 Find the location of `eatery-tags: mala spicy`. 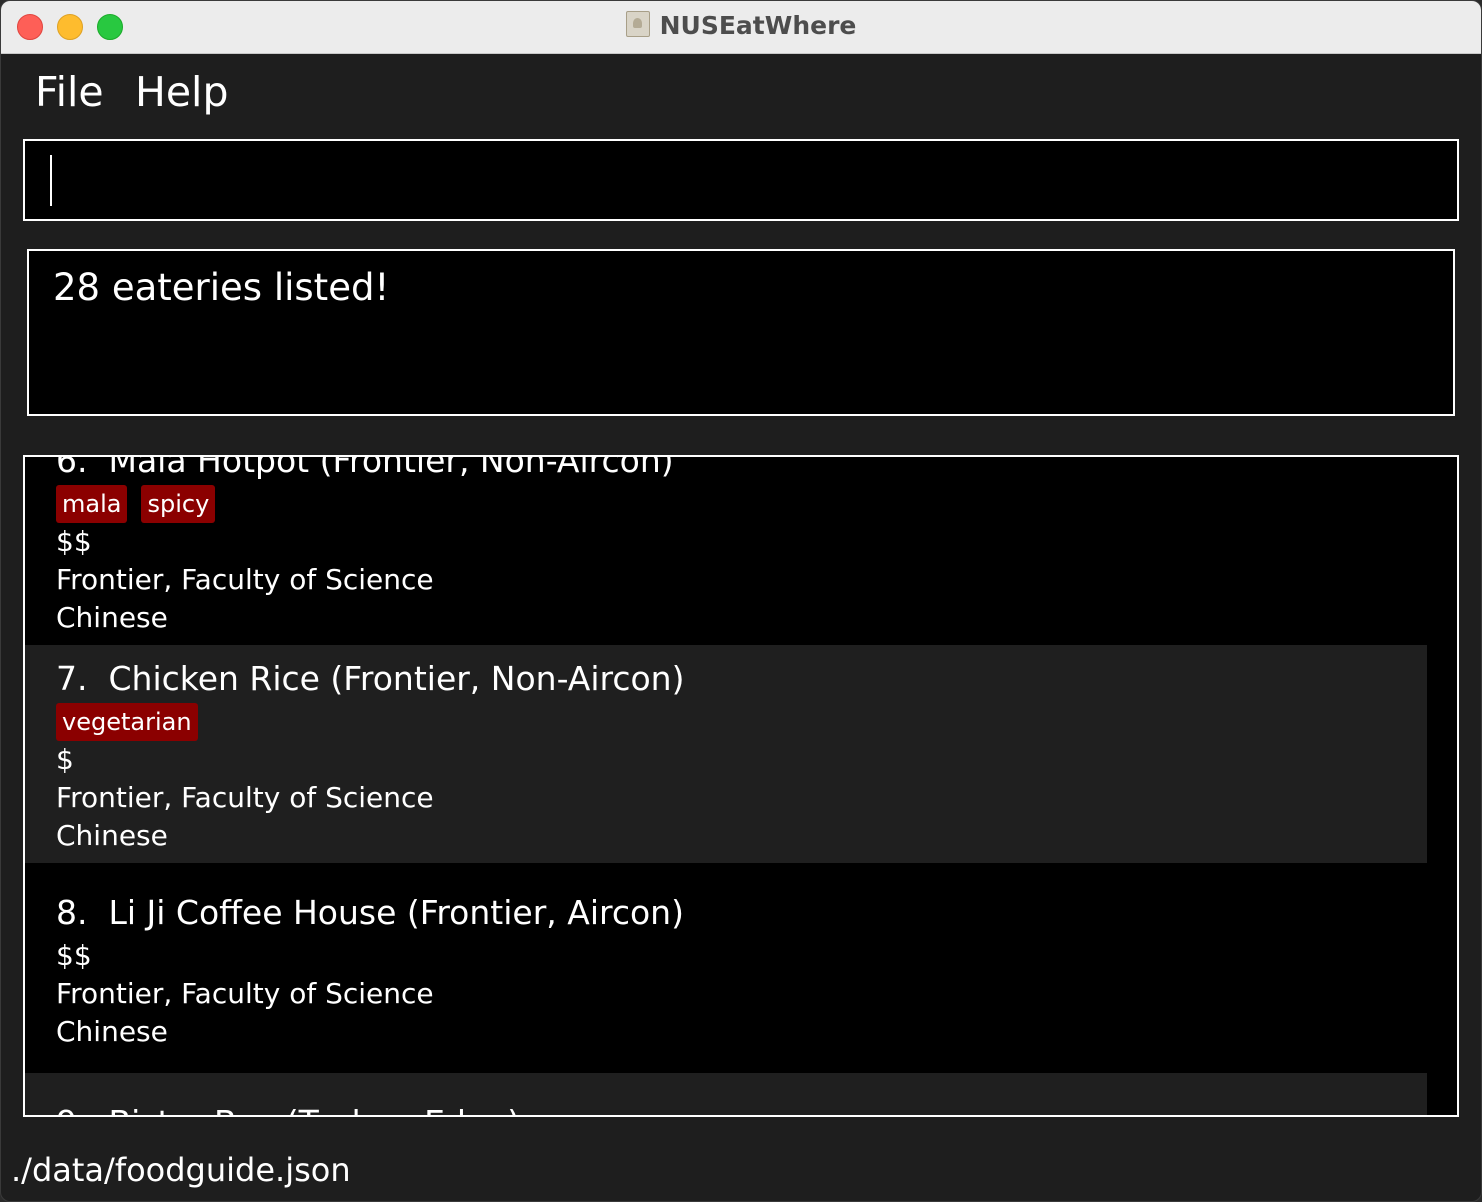

eatery-tags: mala spicy is located at coordinates (136, 504).